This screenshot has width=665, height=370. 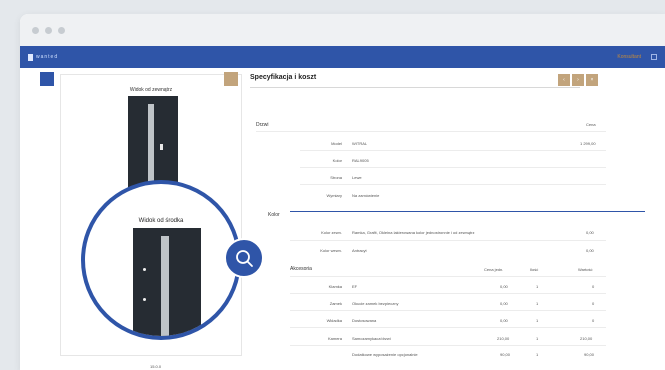 What do you see at coordinates (47, 57) in the screenshot?
I see `brand-name: wanted` at bounding box center [47, 57].